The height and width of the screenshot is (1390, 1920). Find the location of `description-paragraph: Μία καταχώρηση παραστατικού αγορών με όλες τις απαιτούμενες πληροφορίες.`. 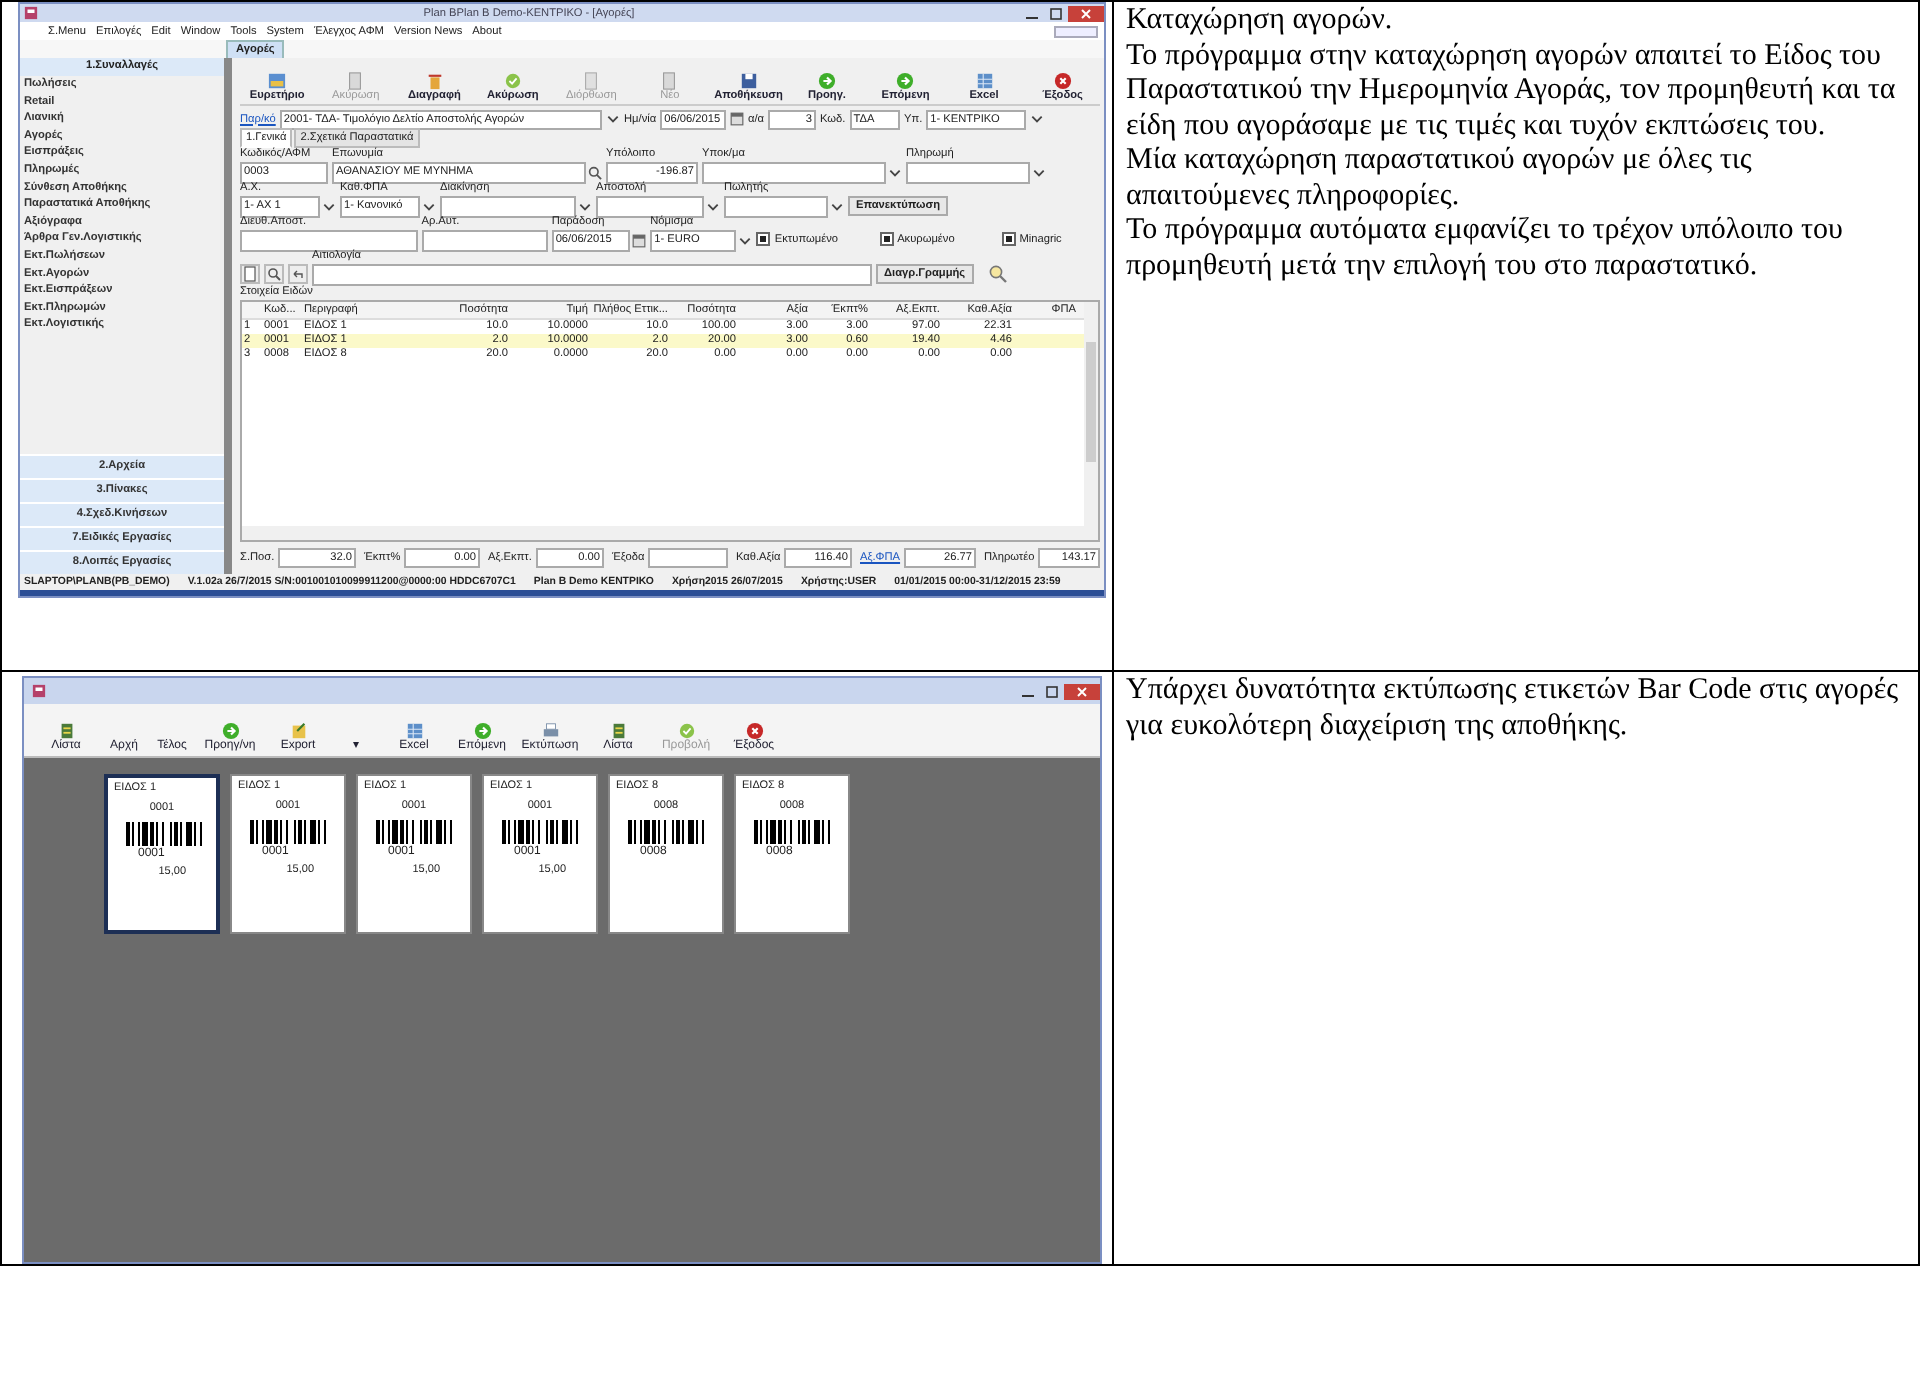

description-paragraph: Μία καταχώρηση παραστατικού αγορών με όλες τις απαιτούμενες πληροφορίες. is located at coordinates (1440, 179).